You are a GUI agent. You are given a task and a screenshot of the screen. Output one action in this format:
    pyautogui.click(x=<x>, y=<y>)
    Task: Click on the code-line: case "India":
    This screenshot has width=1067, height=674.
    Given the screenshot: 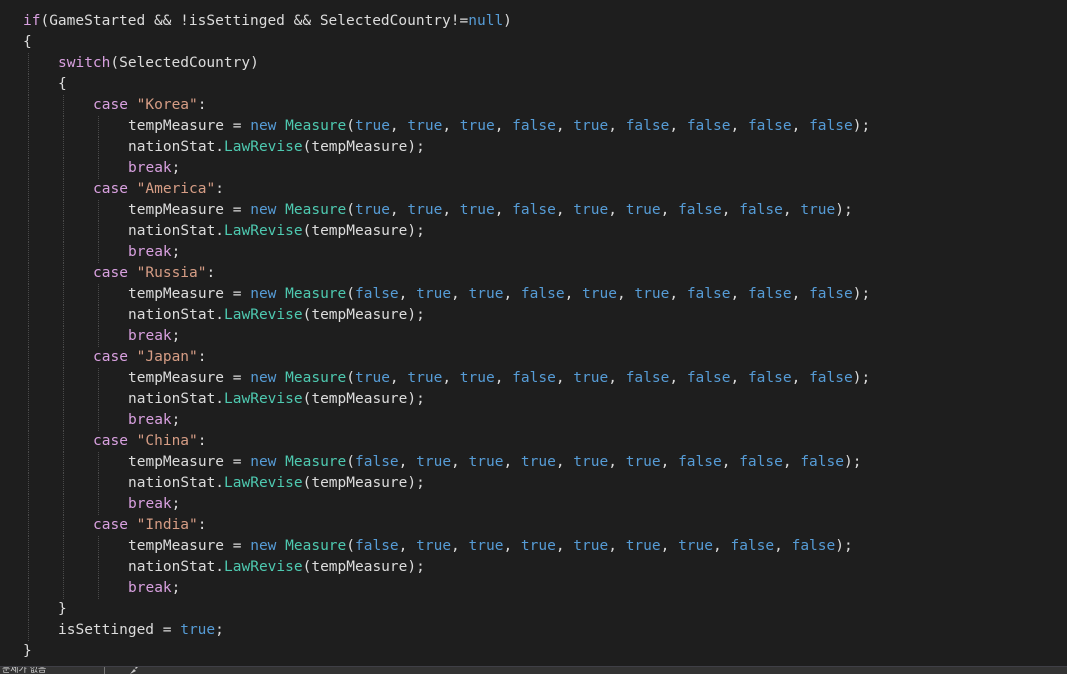 What is the action you would take?
    pyautogui.click(x=533, y=525)
    